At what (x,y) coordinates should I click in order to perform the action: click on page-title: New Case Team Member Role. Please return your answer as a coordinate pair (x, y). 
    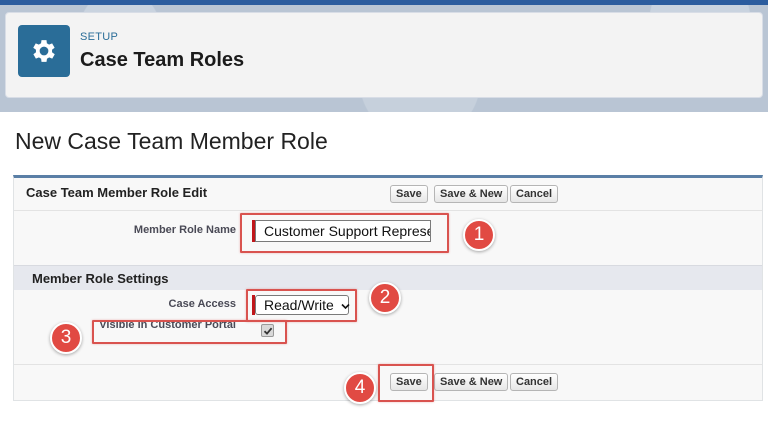
    Looking at the image, I should click on (171, 141).